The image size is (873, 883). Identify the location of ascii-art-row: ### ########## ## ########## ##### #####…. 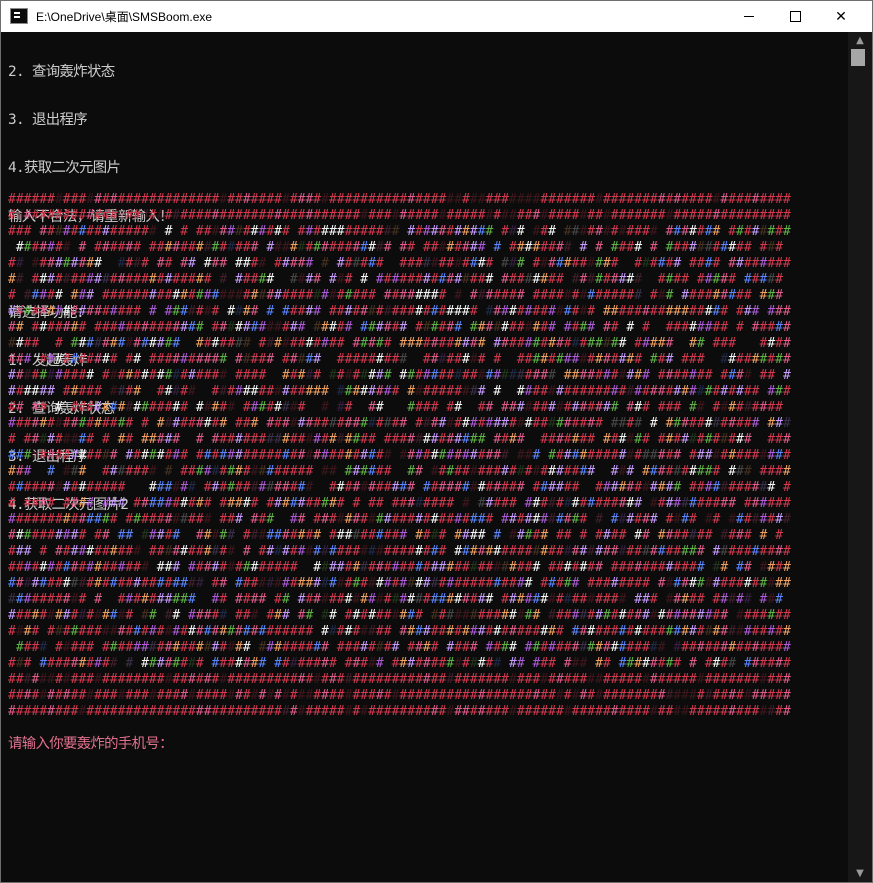
(399, 359).